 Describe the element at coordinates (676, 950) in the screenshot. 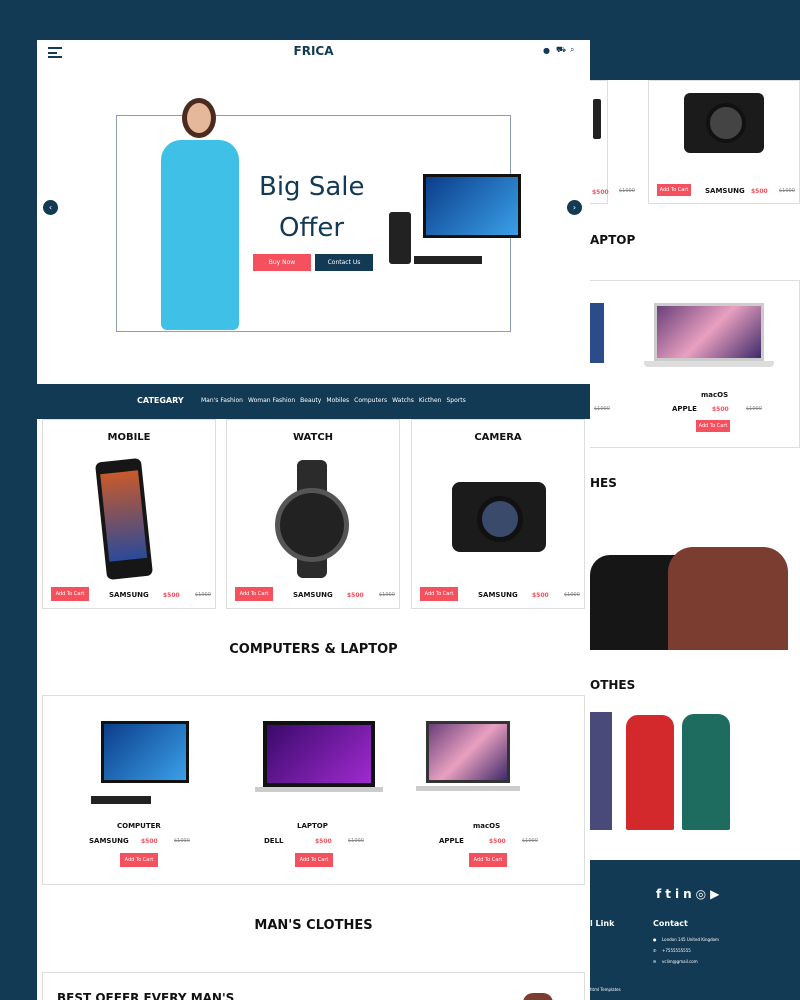

I see `phone: +7555555555` at that location.